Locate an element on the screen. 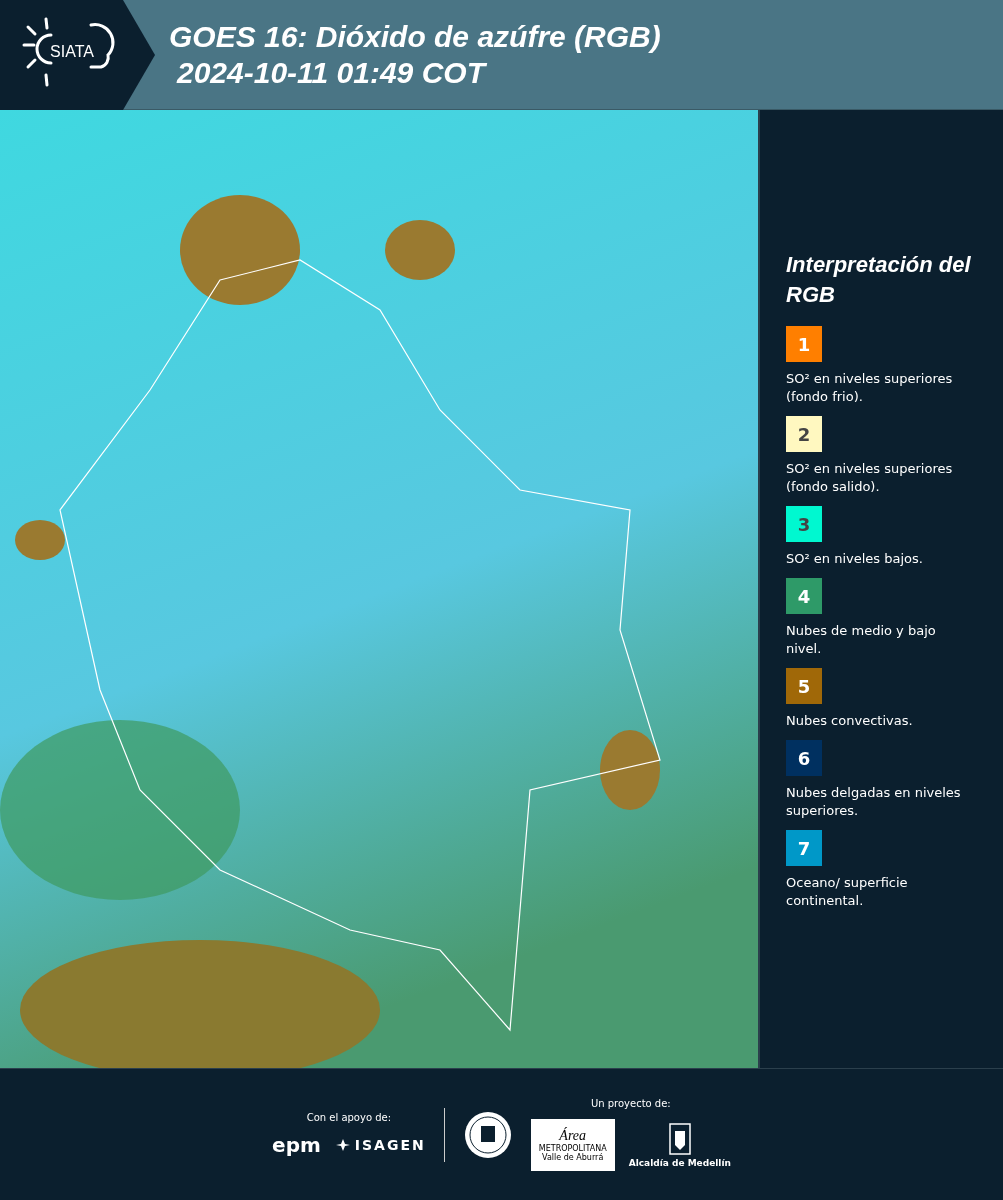 This screenshot has height=1200, width=1003. legend-swatch: 5 is located at coordinates (804, 686).